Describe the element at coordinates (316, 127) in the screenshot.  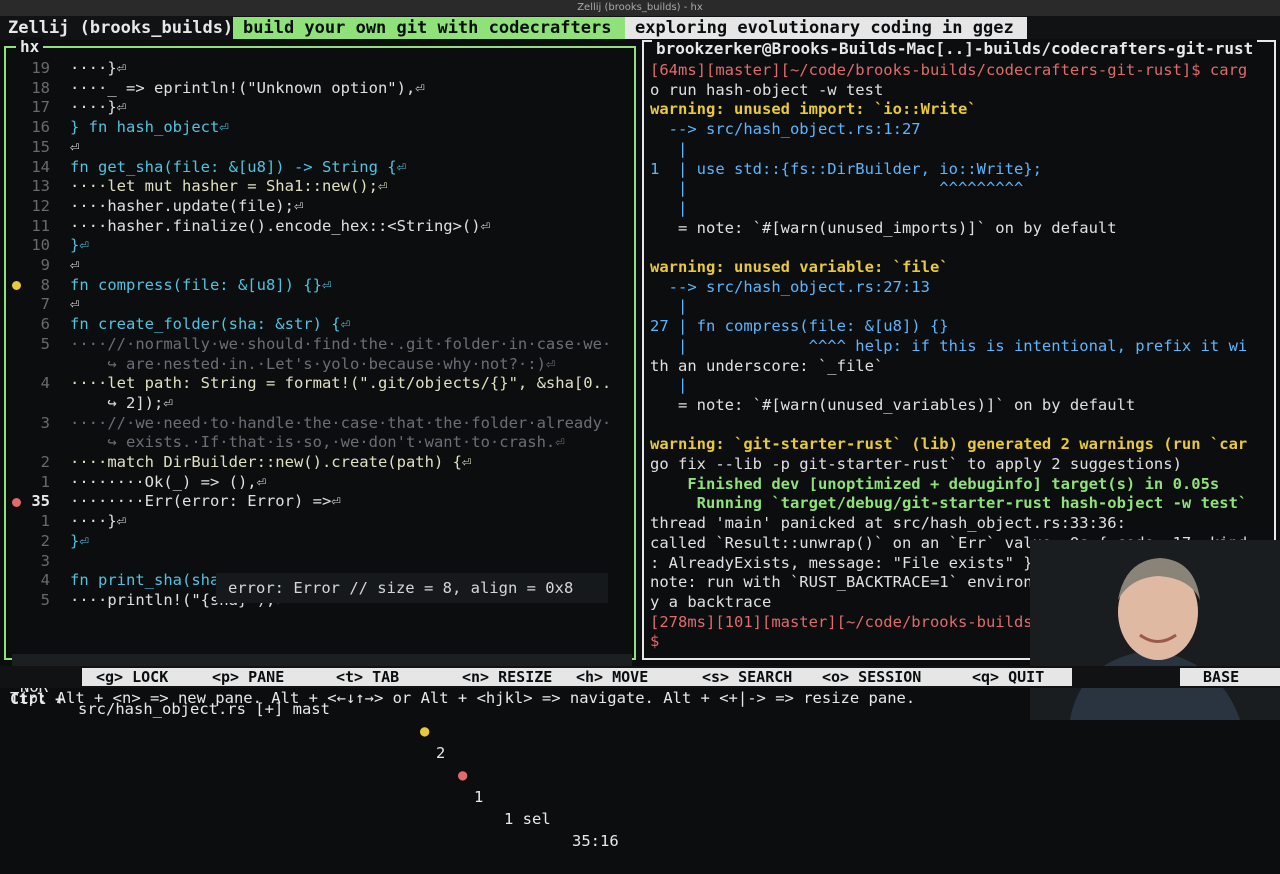
I see `code-line: 16 } fn hash_object⏎` at that location.